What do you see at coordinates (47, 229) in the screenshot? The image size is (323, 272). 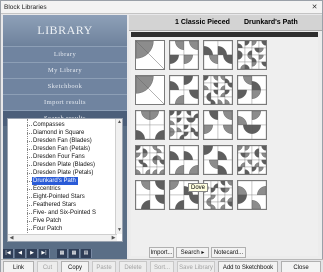 I see `tree-item-four-patch: Four Patch` at bounding box center [47, 229].